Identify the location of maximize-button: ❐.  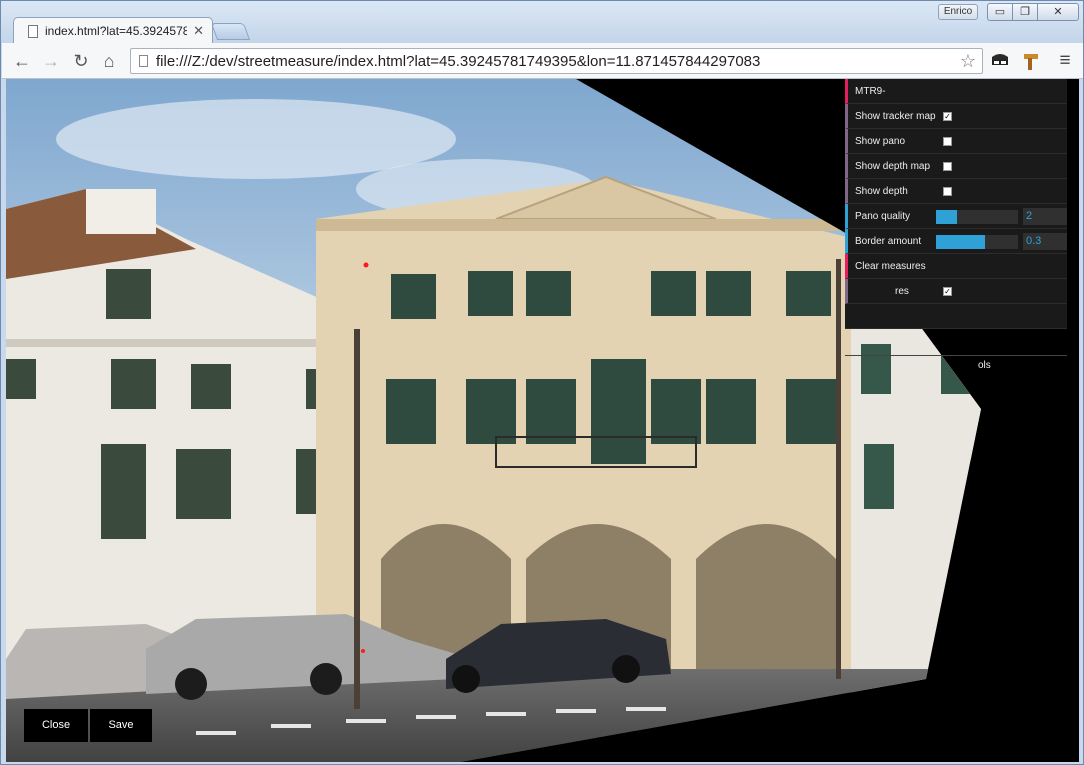
(1025, 12).